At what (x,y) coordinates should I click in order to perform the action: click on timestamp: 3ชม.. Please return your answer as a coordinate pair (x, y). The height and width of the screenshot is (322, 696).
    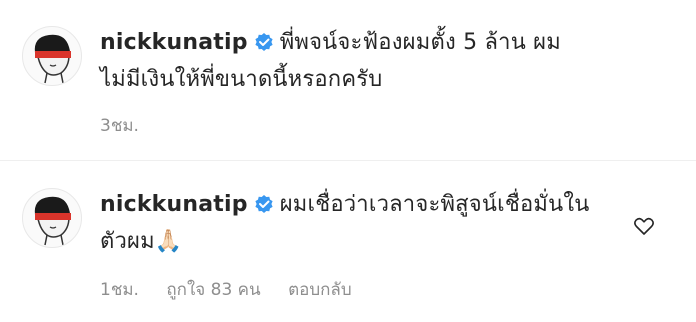
    Looking at the image, I should click on (119, 126).